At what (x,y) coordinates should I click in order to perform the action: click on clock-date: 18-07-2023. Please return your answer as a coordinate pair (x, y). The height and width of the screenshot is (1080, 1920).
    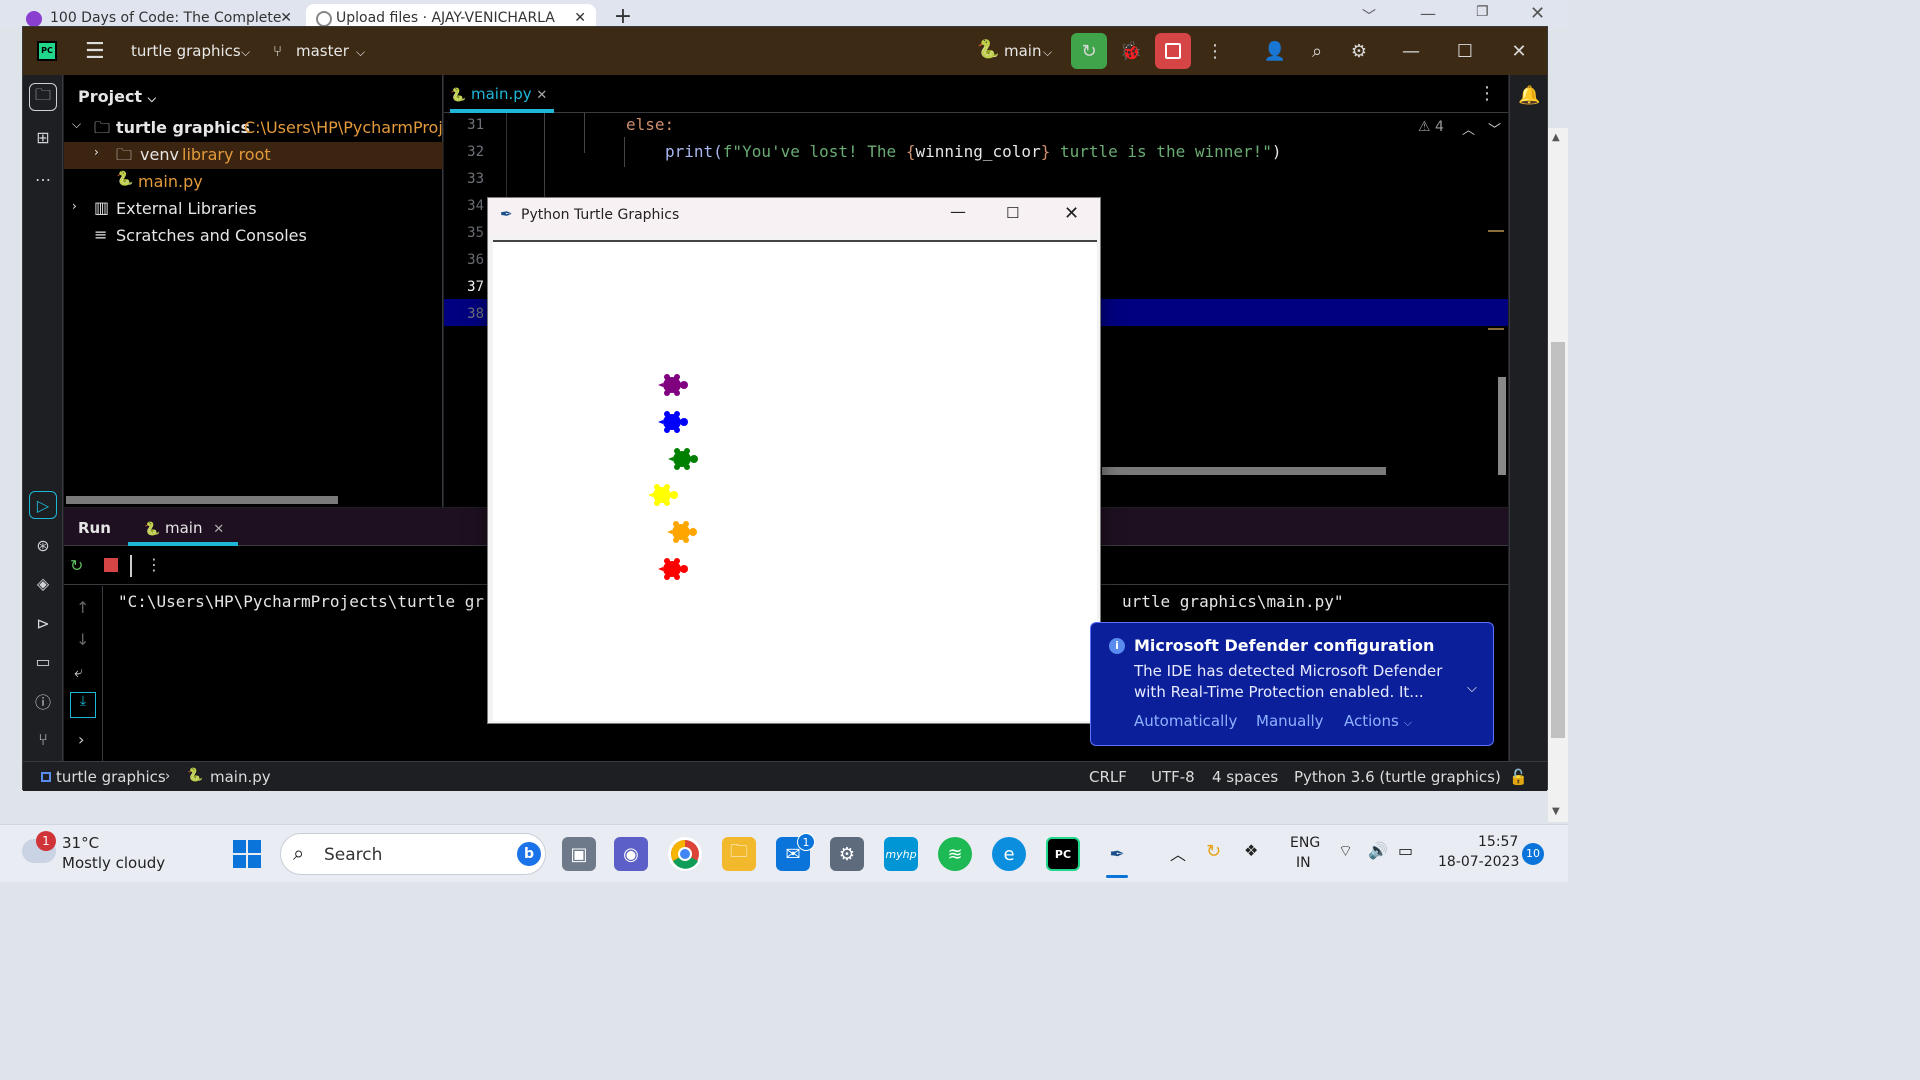
    Looking at the image, I should click on (1478, 862).